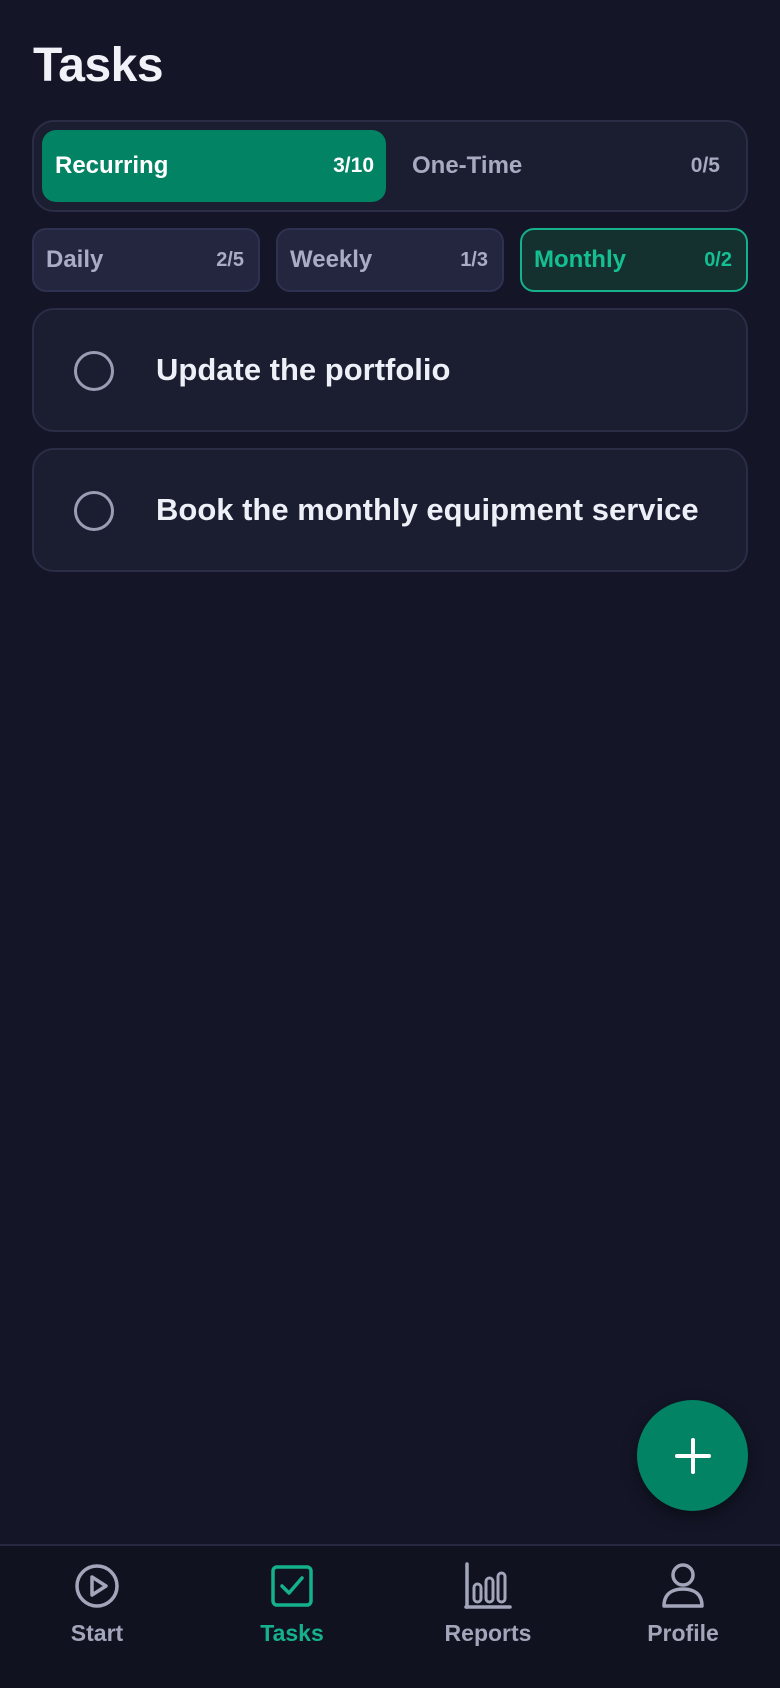 This screenshot has height=1688, width=780. What do you see at coordinates (292, 1633) in the screenshot?
I see `nav-tasks-label: Tasks` at bounding box center [292, 1633].